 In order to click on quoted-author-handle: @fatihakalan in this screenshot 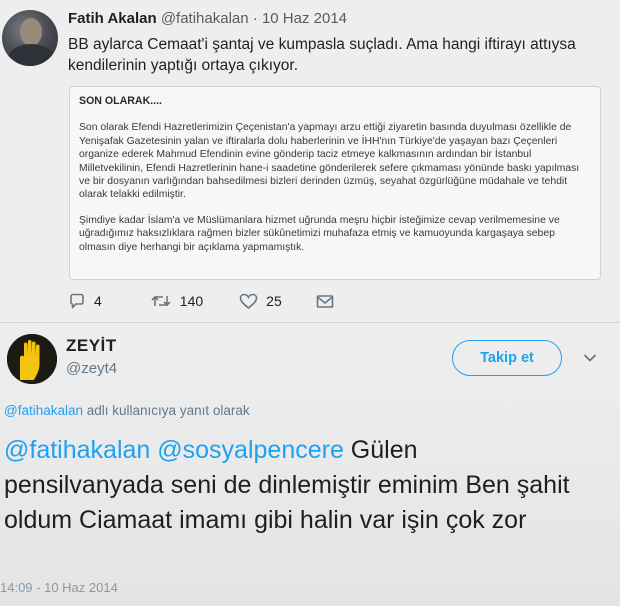, I will do `click(205, 18)`.